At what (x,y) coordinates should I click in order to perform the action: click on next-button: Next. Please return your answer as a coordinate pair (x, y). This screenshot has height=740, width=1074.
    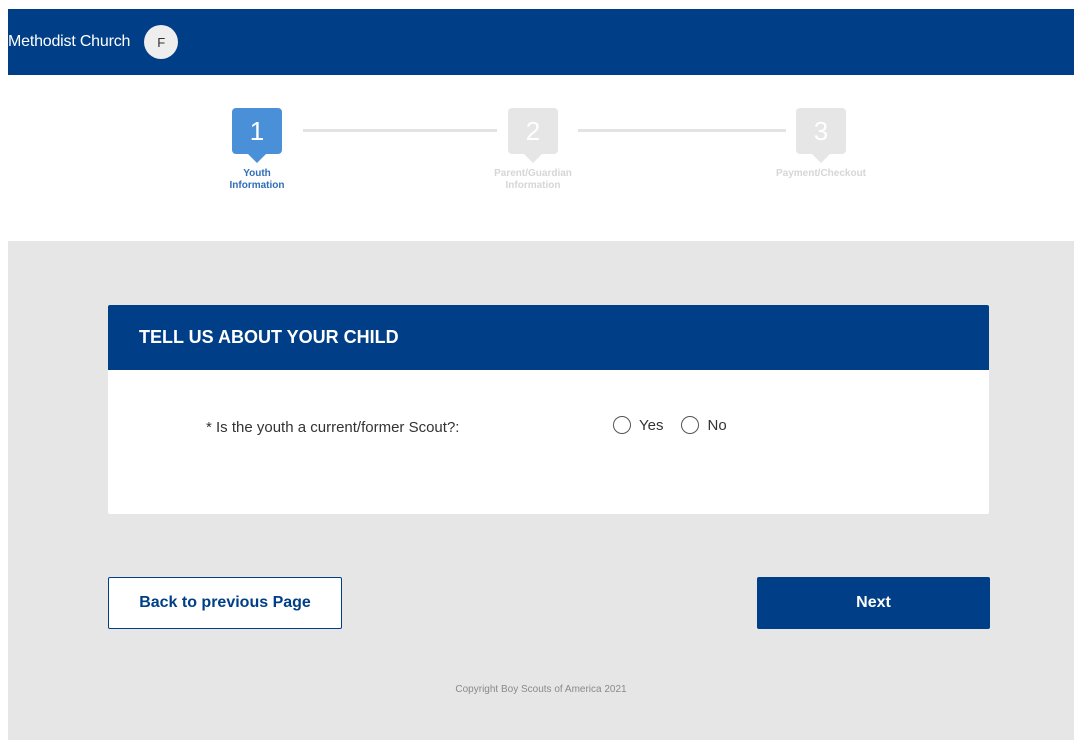
    Looking at the image, I should click on (873, 603).